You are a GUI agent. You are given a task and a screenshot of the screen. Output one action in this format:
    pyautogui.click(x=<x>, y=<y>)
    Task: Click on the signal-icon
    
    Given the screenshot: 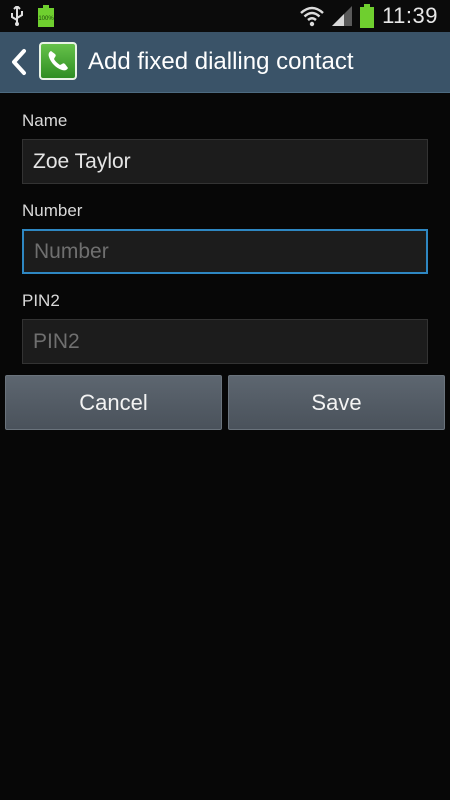 What is the action you would take?
    pyautogui.click(x=342, y=16)
    